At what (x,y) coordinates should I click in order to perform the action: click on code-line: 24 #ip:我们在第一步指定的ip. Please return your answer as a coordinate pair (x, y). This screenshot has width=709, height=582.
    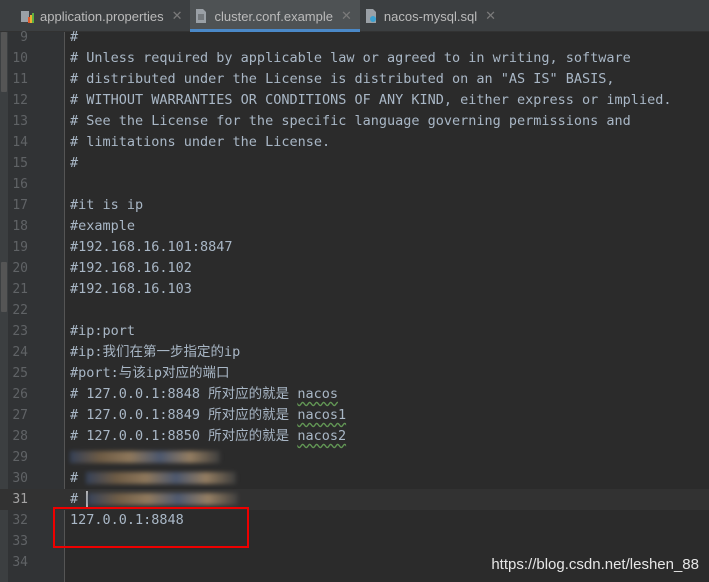
    Looking at the image, I should click on (354, 352).